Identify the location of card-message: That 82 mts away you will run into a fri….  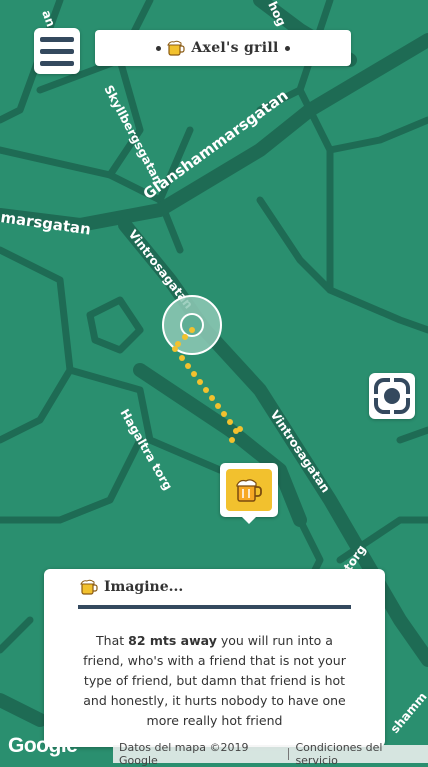
(214, 681).